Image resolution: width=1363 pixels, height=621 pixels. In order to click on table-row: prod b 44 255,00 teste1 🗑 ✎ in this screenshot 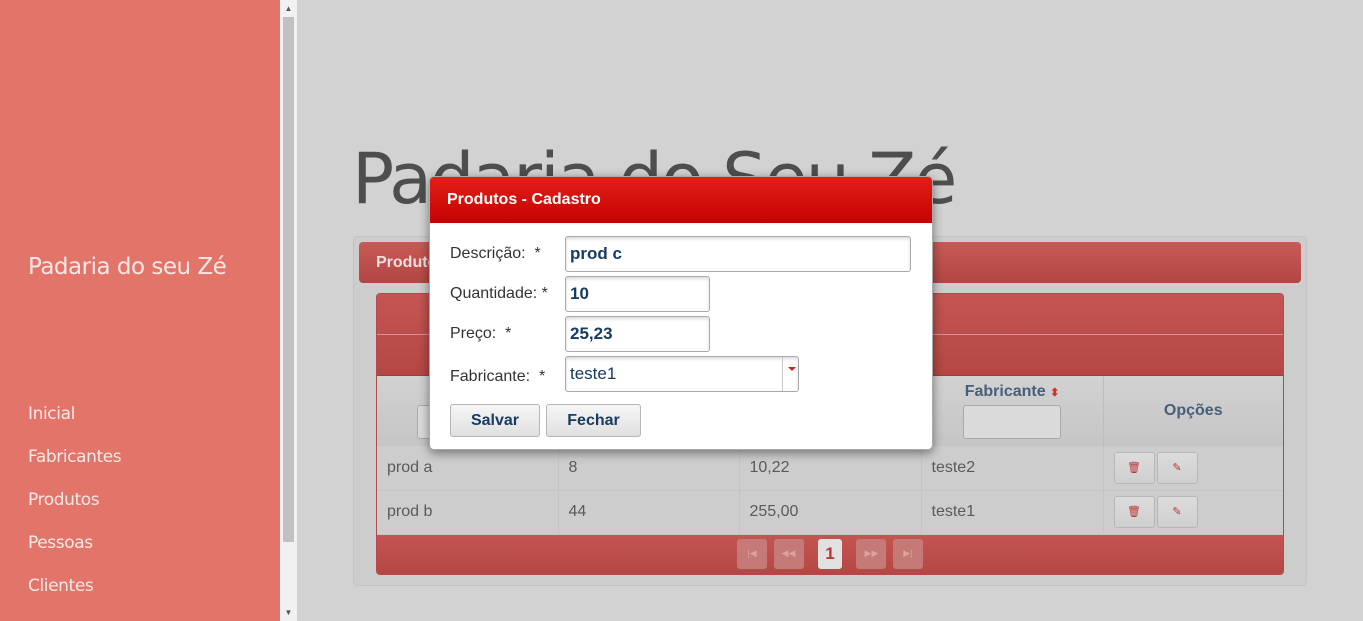, I will do `click(830, 512)`.